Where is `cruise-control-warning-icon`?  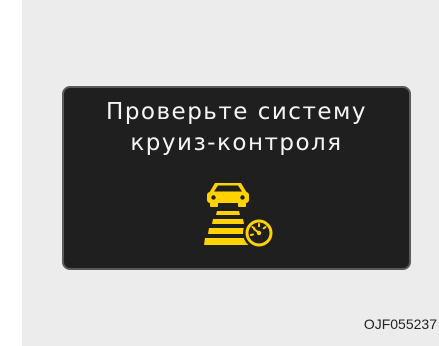 cruise-control-warning-icon is located at coordinates (239, 216).